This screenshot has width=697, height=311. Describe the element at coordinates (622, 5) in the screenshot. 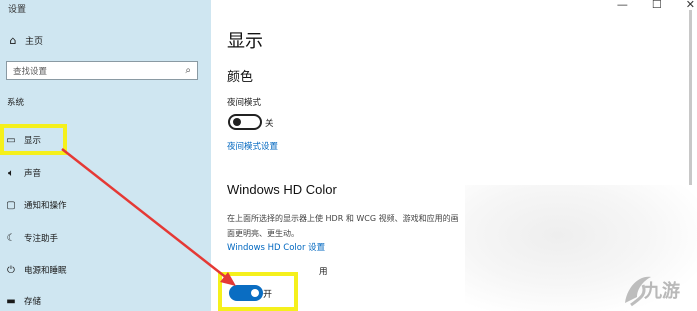

I see `minimize-button: —` at that location.